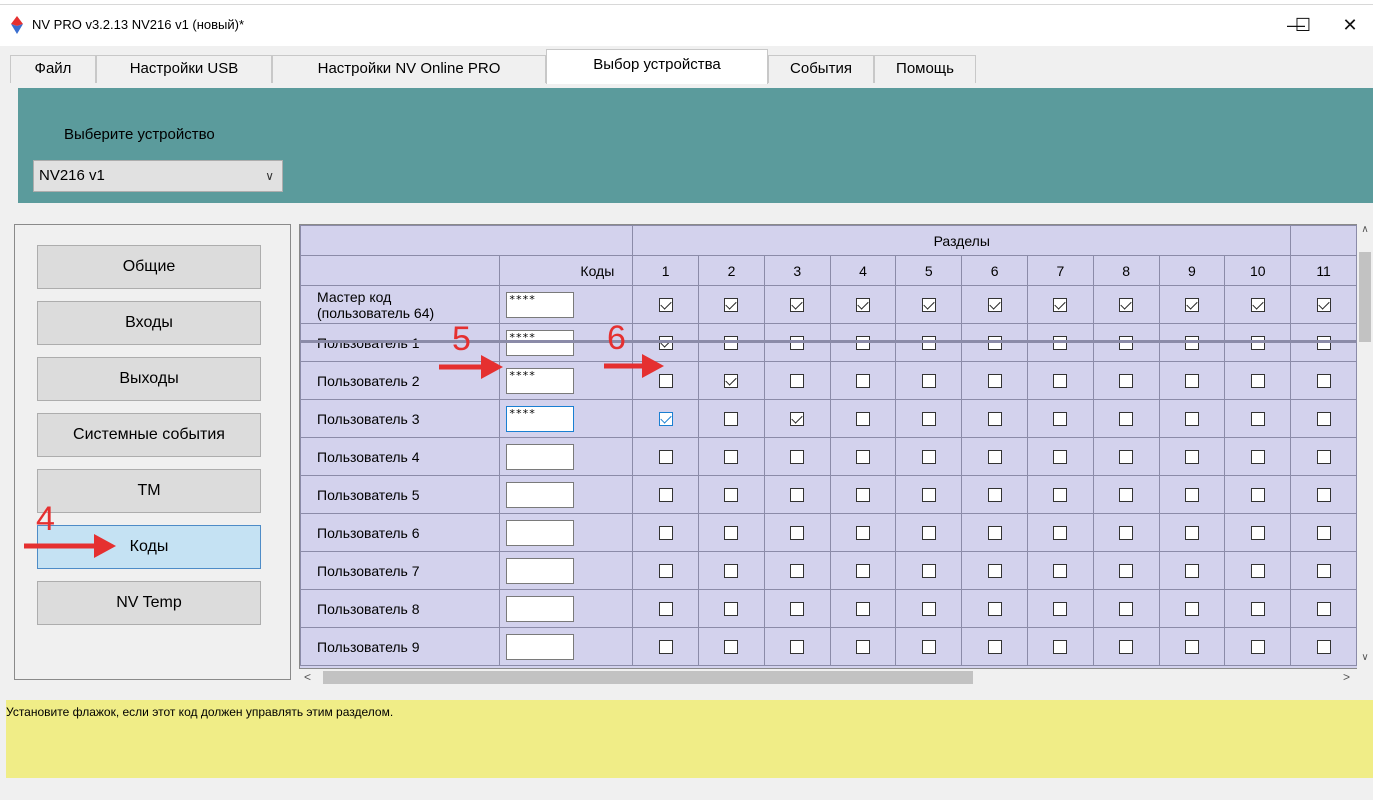 This screenshot has height=800, width=1373. What do you see at coordinates (1346, 677) in the screenshot?
I see `scroll-right-icon: >` at bounding box center [1346, 677].